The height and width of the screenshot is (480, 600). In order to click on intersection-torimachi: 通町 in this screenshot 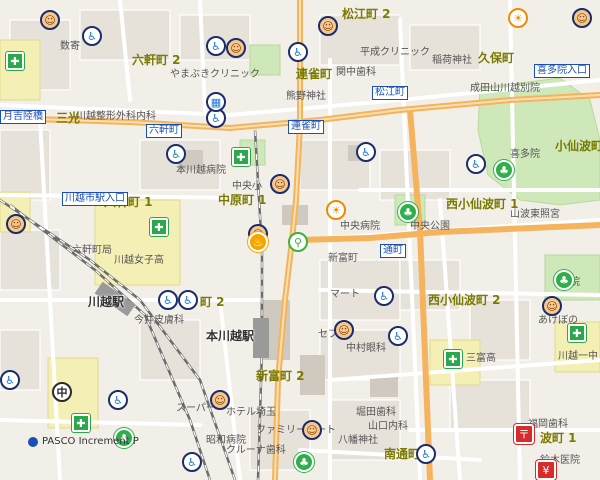, I will do `click(393, 251)`.